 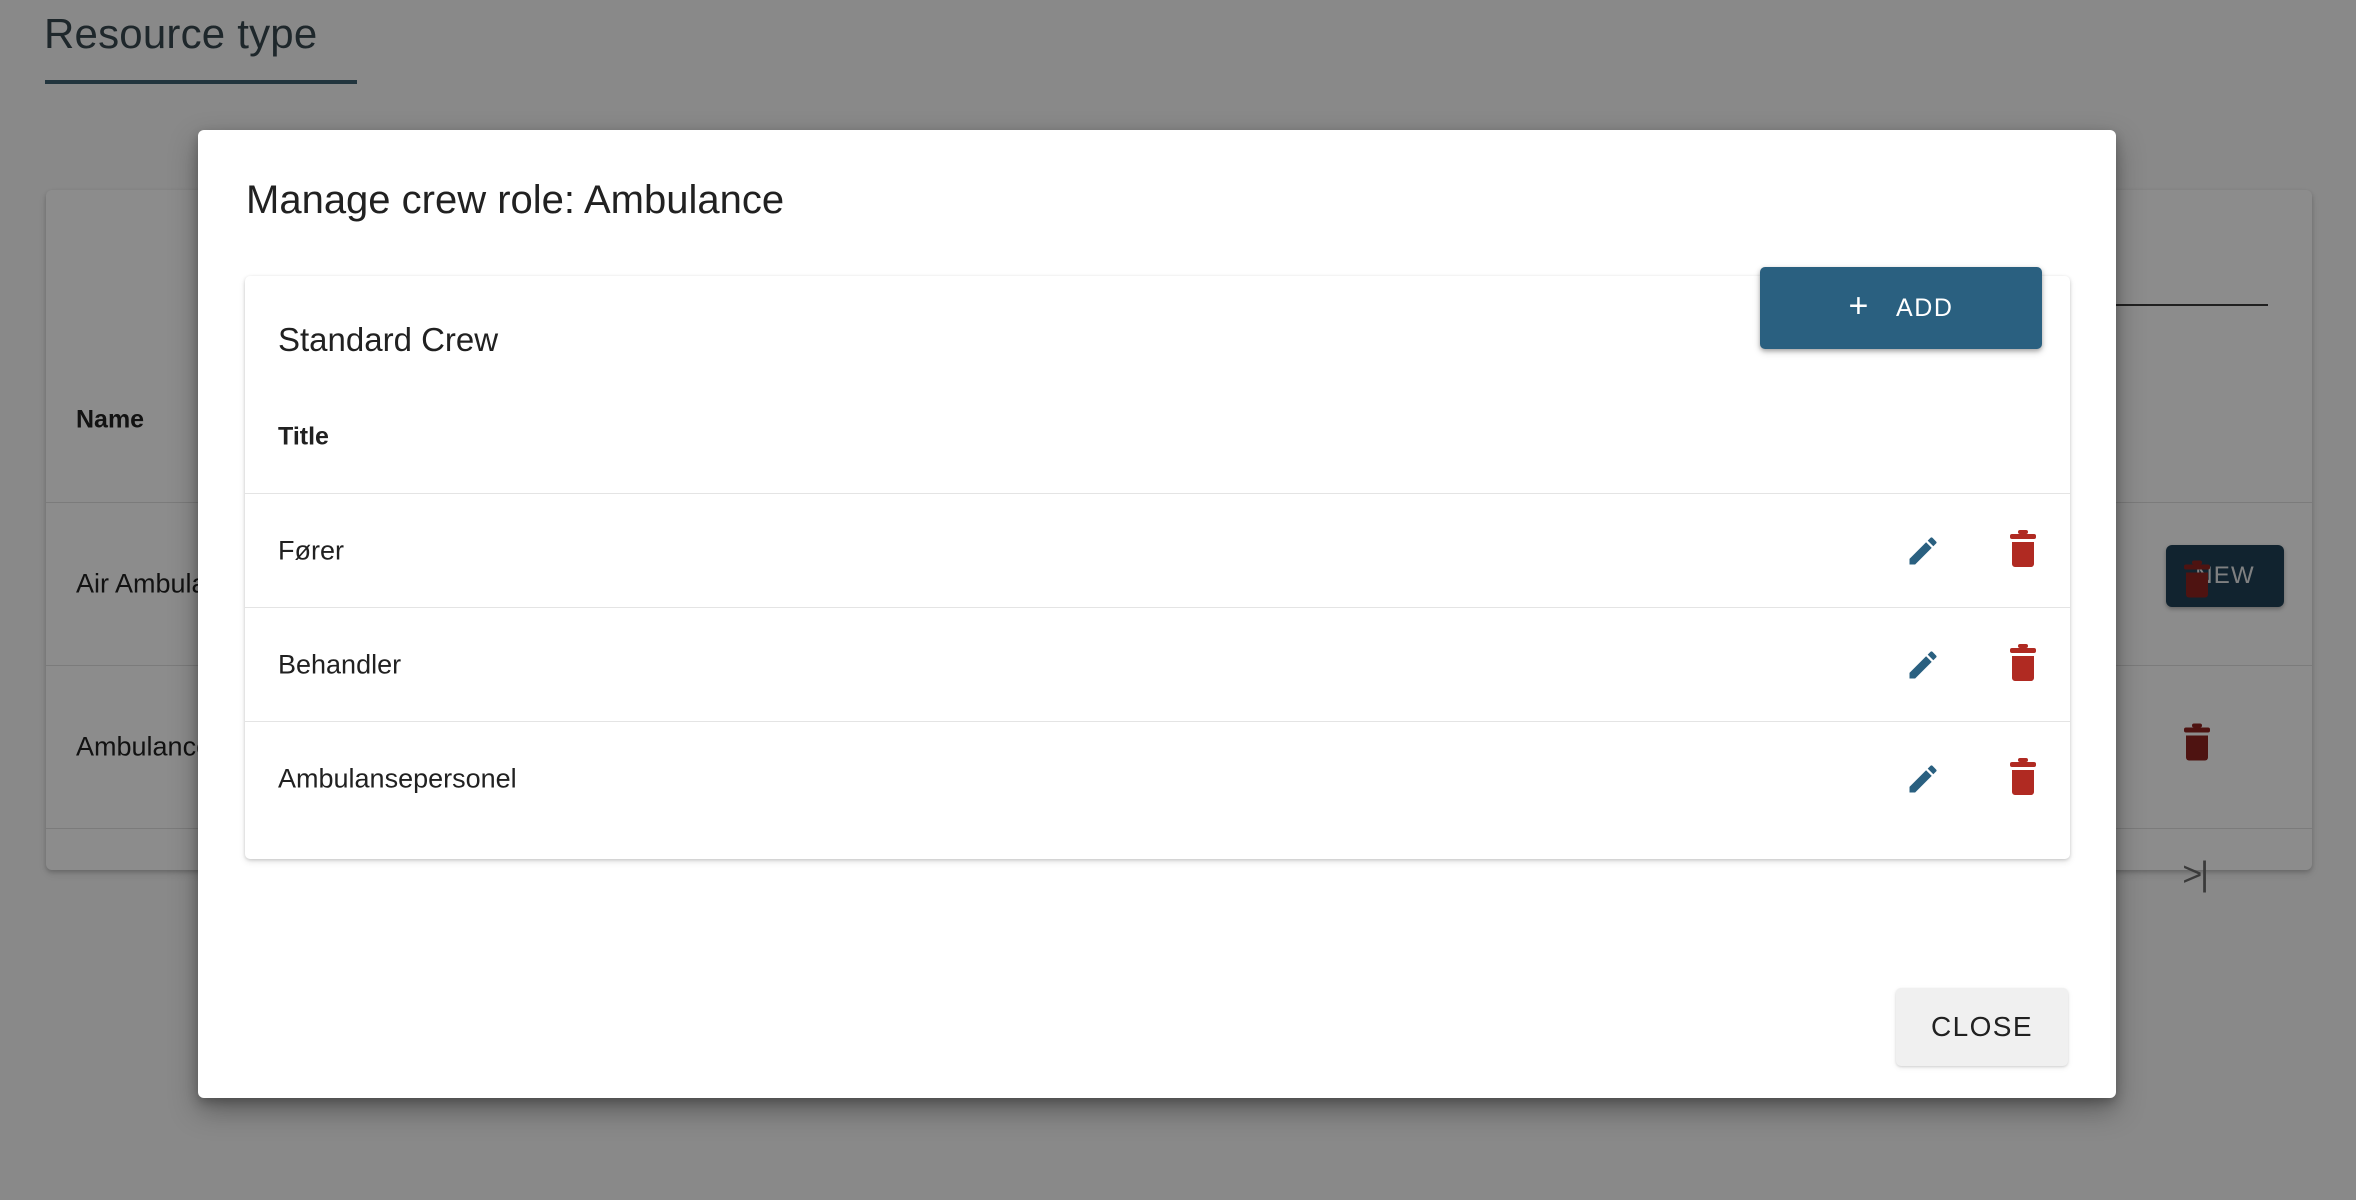 What do you see at coordinates (311, 550) in the screenshot?
I see `crew-role-title: Fører` at bounding box center [311, 550].